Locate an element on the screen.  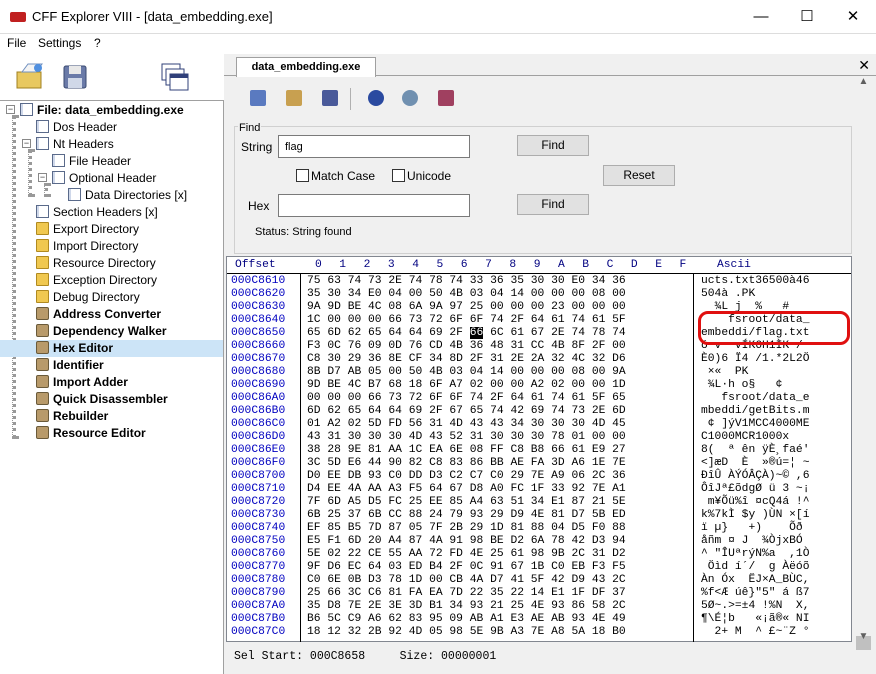
hex-byte: D3 is located at coordinates (375, 580).